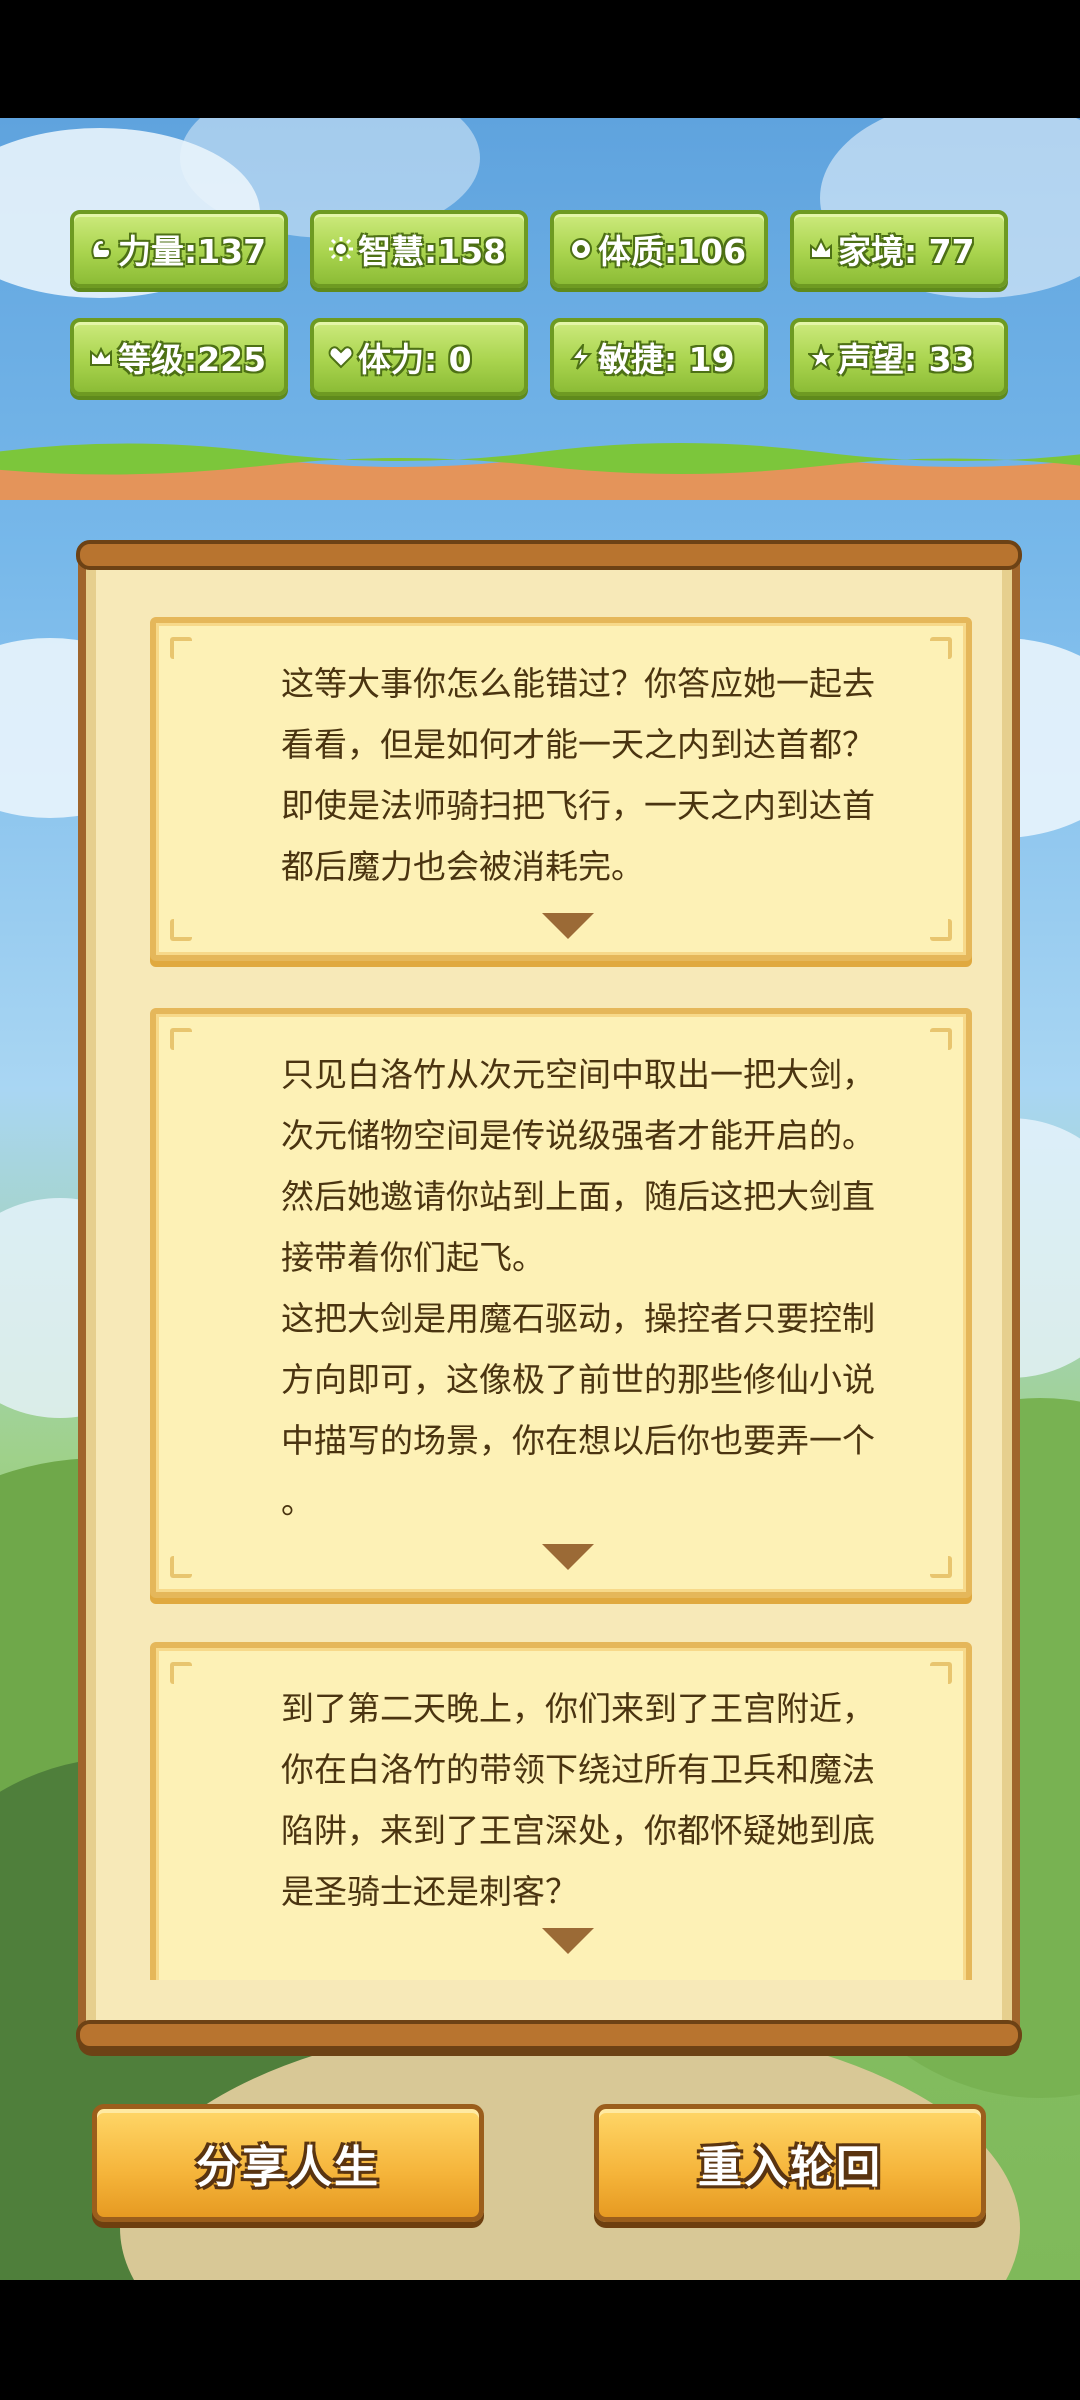 The image size is (1080, 2400). Describe the element at coordinates (101, 248) in the screenshot. I see `strength-icon` at that location.